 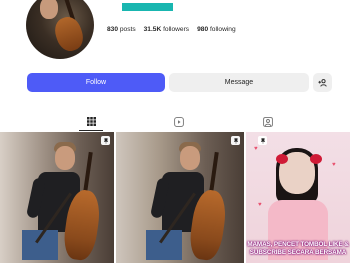 What do you see at coordinates (49, 9) in the screenshot?
I see `avatar-face` at bounding box center [49, 9].